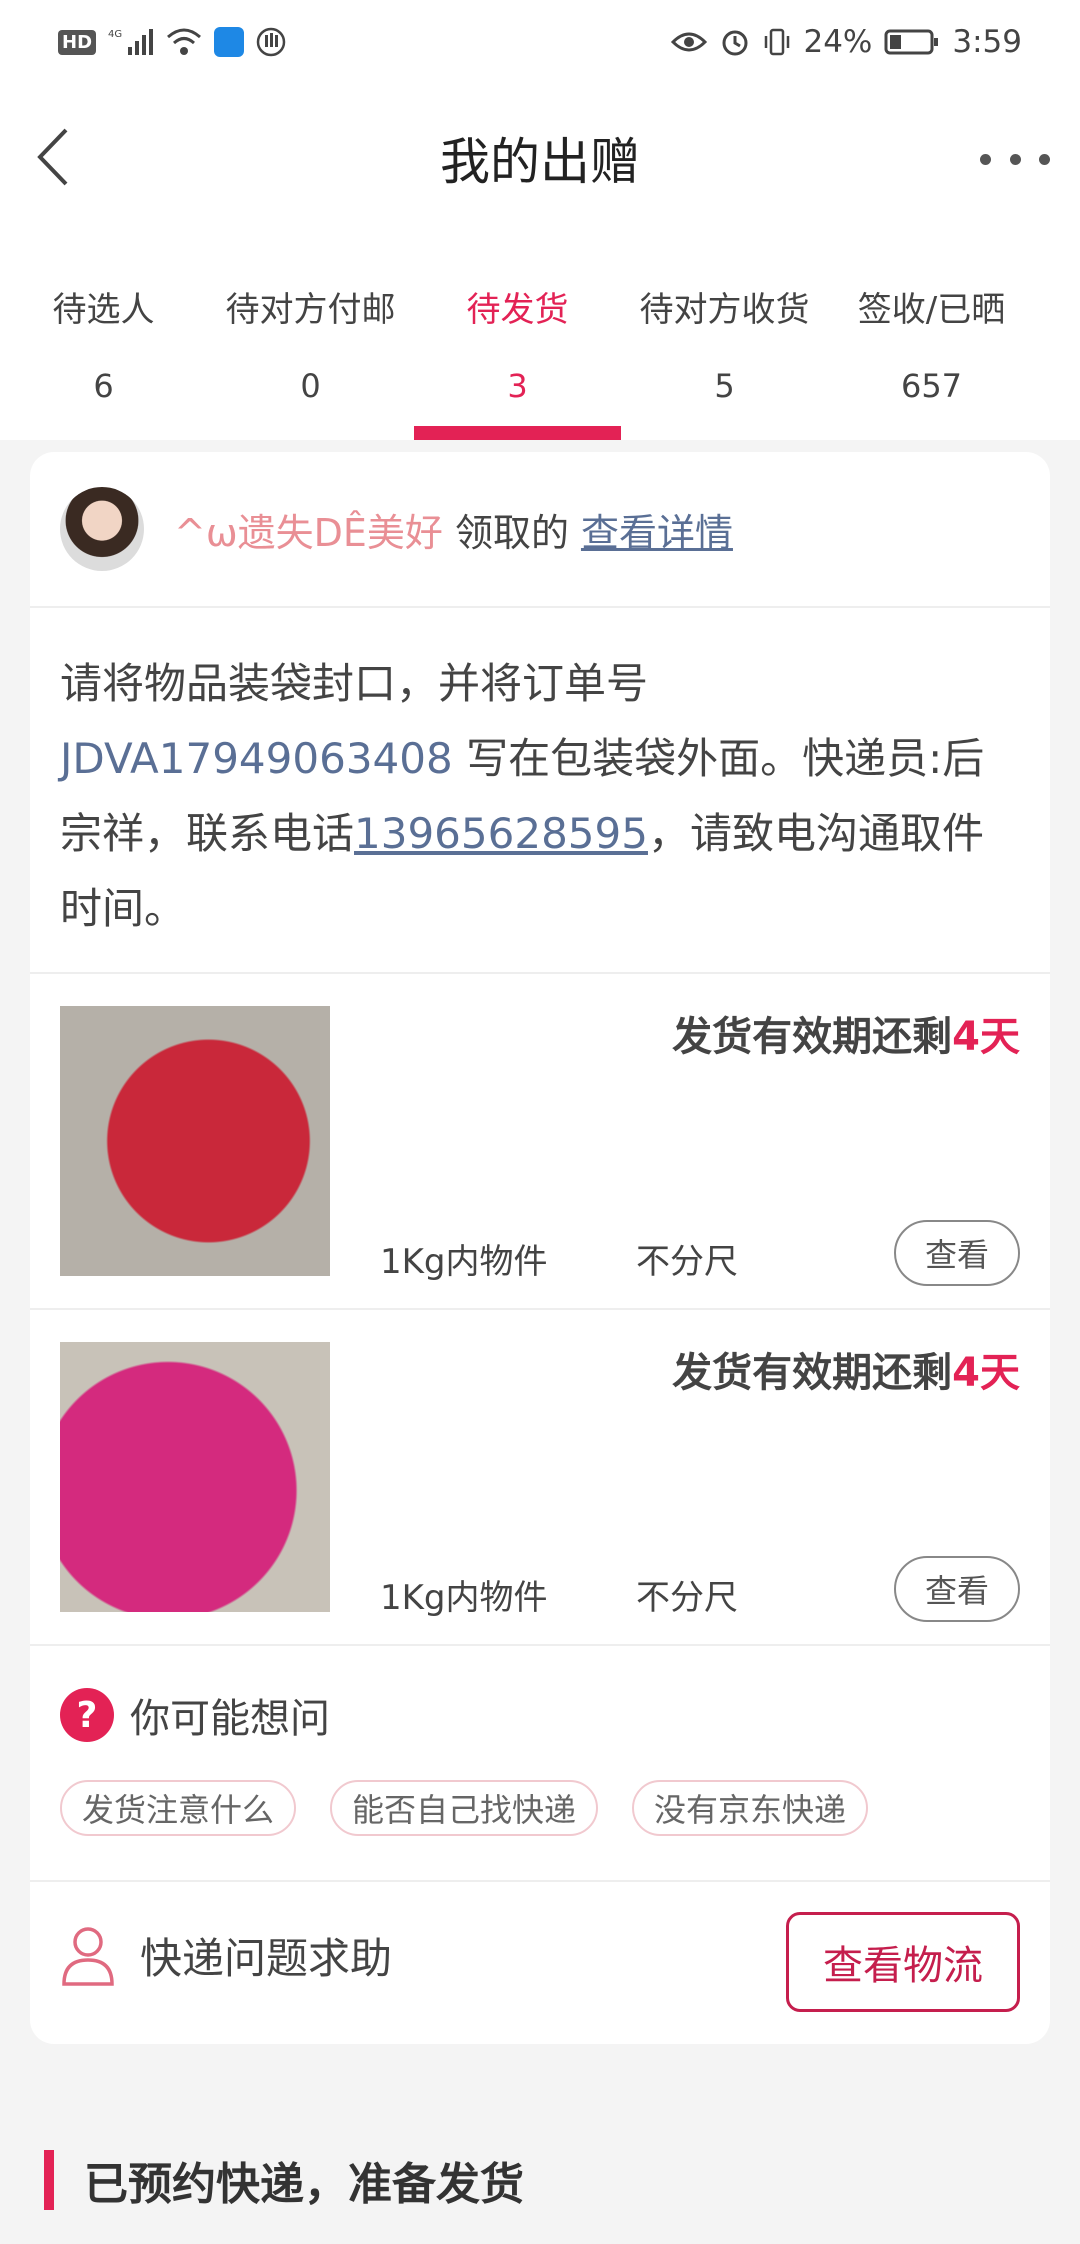 The image size is (1080, 2244). What do you see at coordinates (464, 1808) in the screenshot?
I see `faq-chip: 能否自己找快递` at bounding box center [464, 1808].